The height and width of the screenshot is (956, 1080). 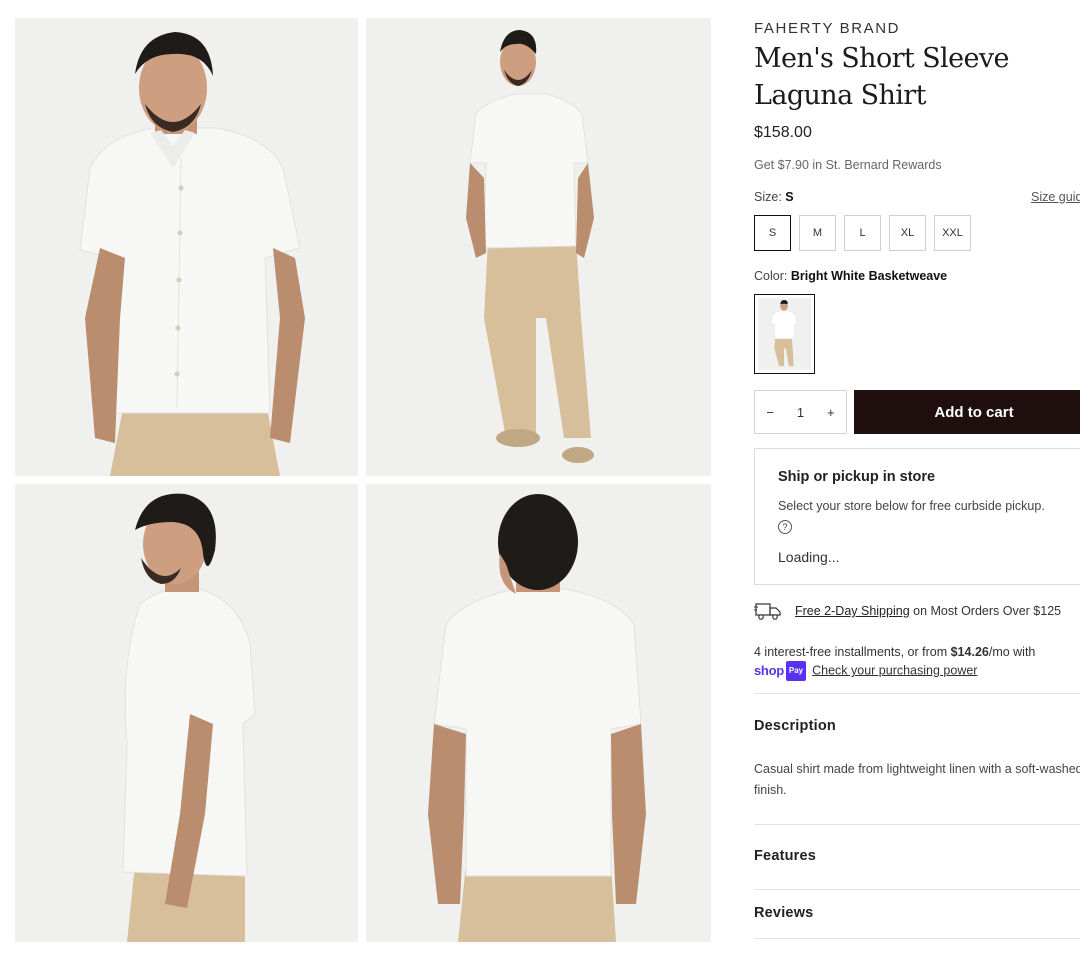 I want to click on help-icon: ?, so click(x=785, y=527).